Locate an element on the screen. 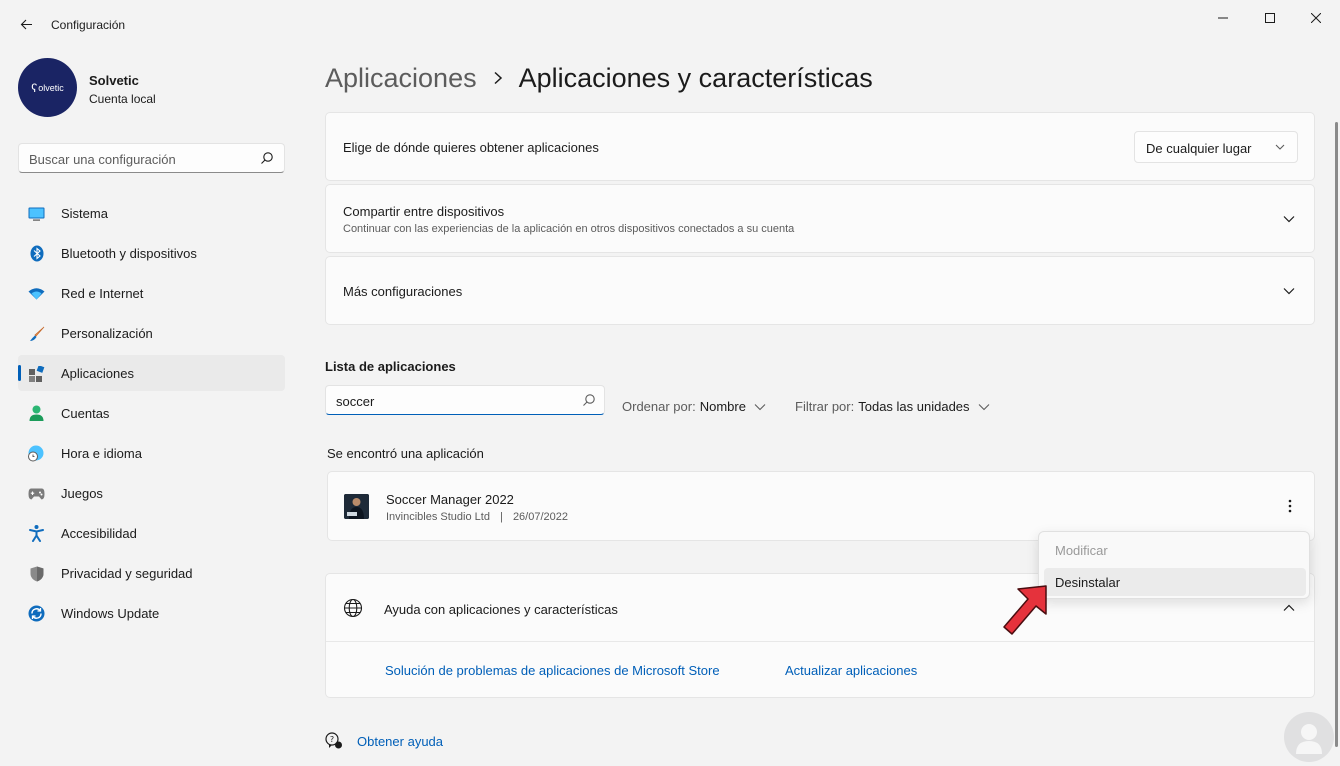  sidebar-item-label: Cuentas is located at coordinates (85, 413).